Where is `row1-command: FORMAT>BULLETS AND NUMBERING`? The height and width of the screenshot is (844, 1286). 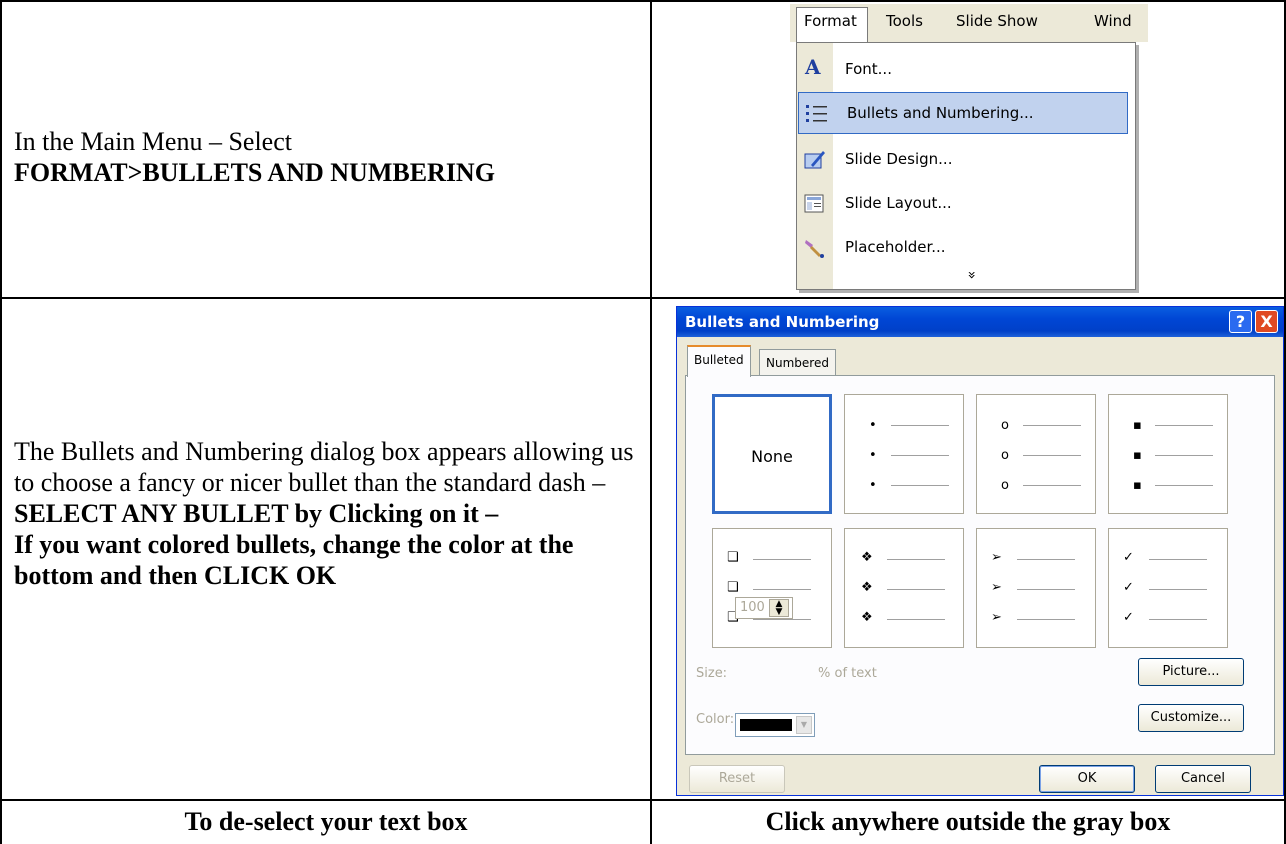
row1-command: FORMAT>BULLETS AND NUMBERING is located at coordinates (254, 172).